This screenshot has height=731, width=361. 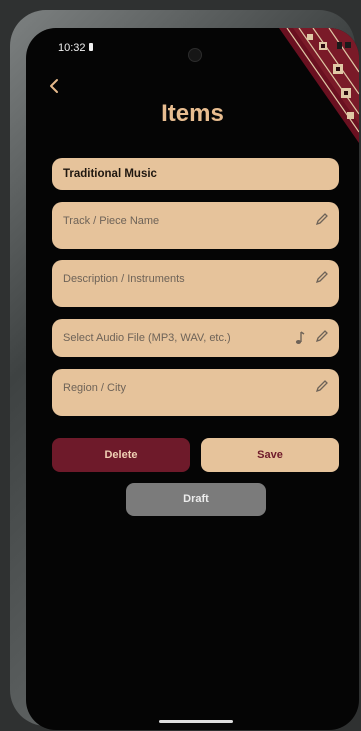 What do you see at coordinates (110, 174) in the screenshot?
I see `category-label: Traditional Music` at bounding box center [110, 174].